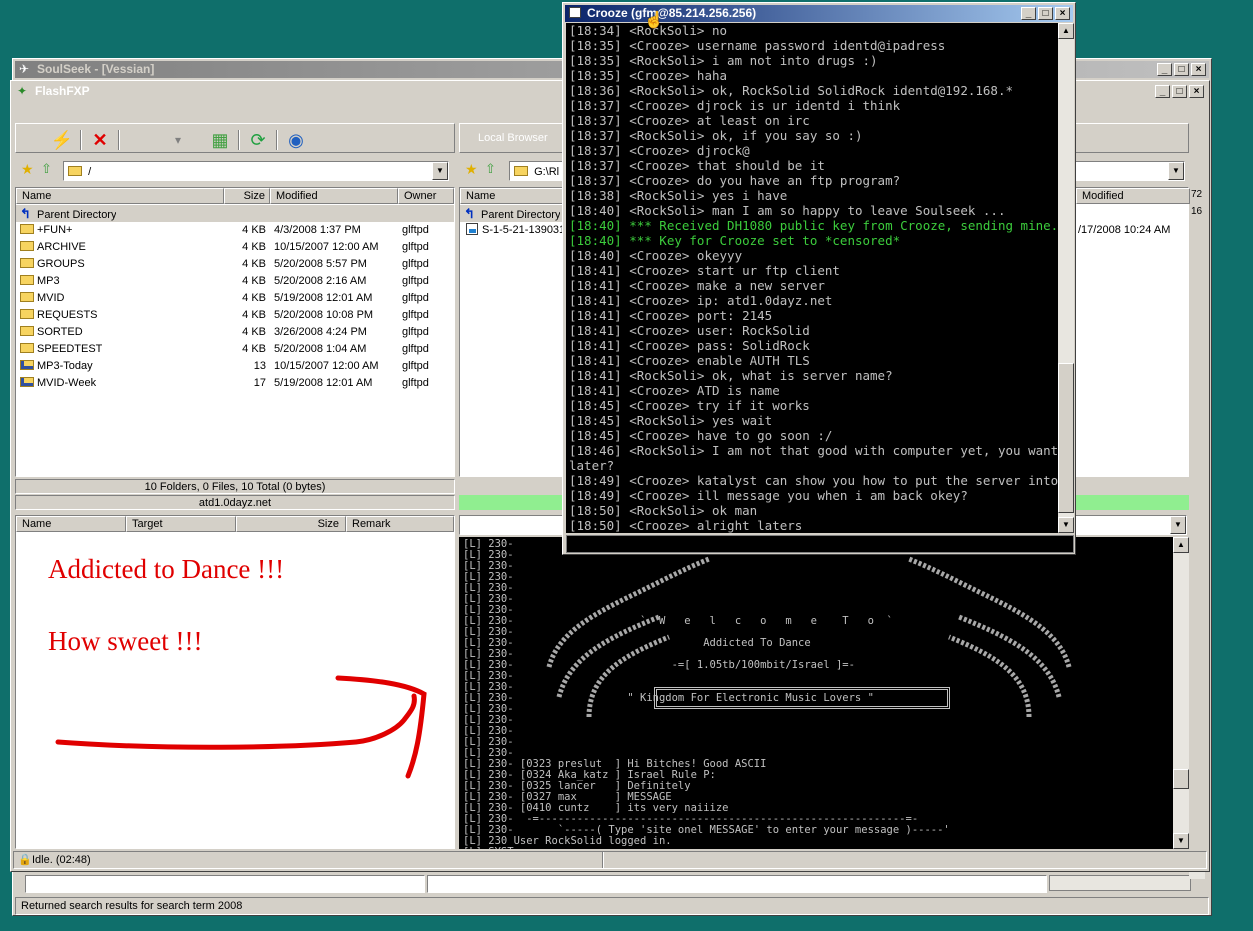  I want to click on folder-link-icon, so click(27, 382).